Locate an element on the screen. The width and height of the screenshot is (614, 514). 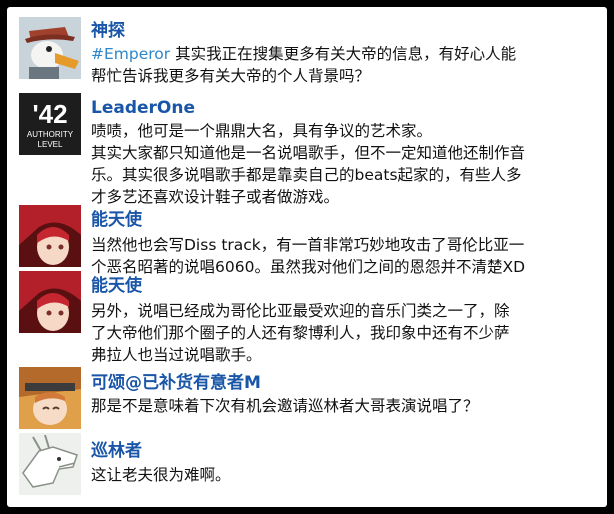
message-line: 当然他也会写Diss track，有一首非常巧妙地攻击了哥伦比亚一 is located at coordinates (308, 245).